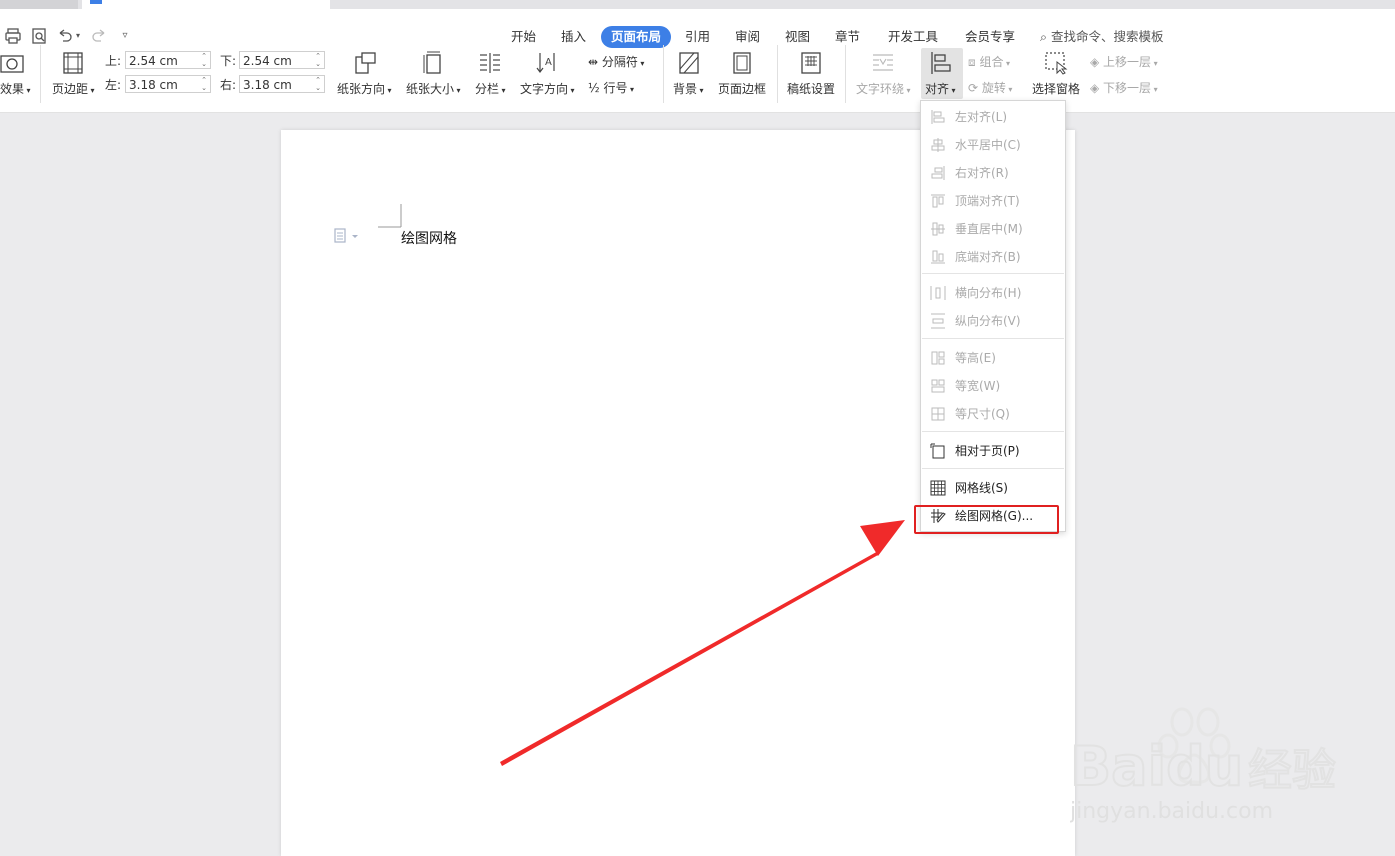  I want to click on arrow-shaft, so click(690, 658).